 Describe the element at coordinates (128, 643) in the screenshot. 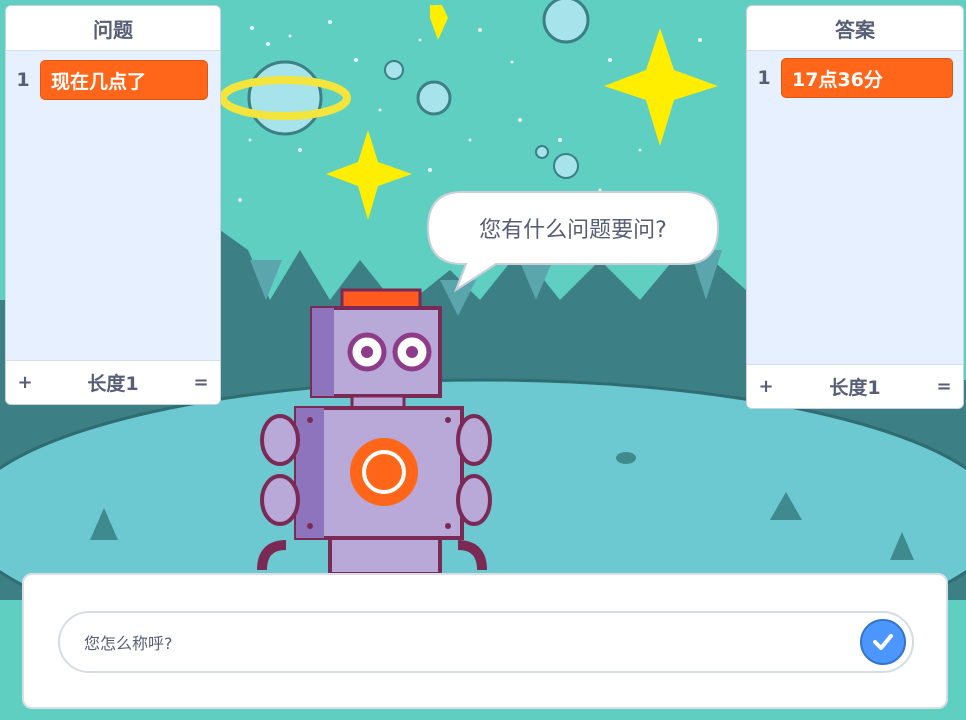

I see `ask-question-text: 您怎么称呼?` at that location.